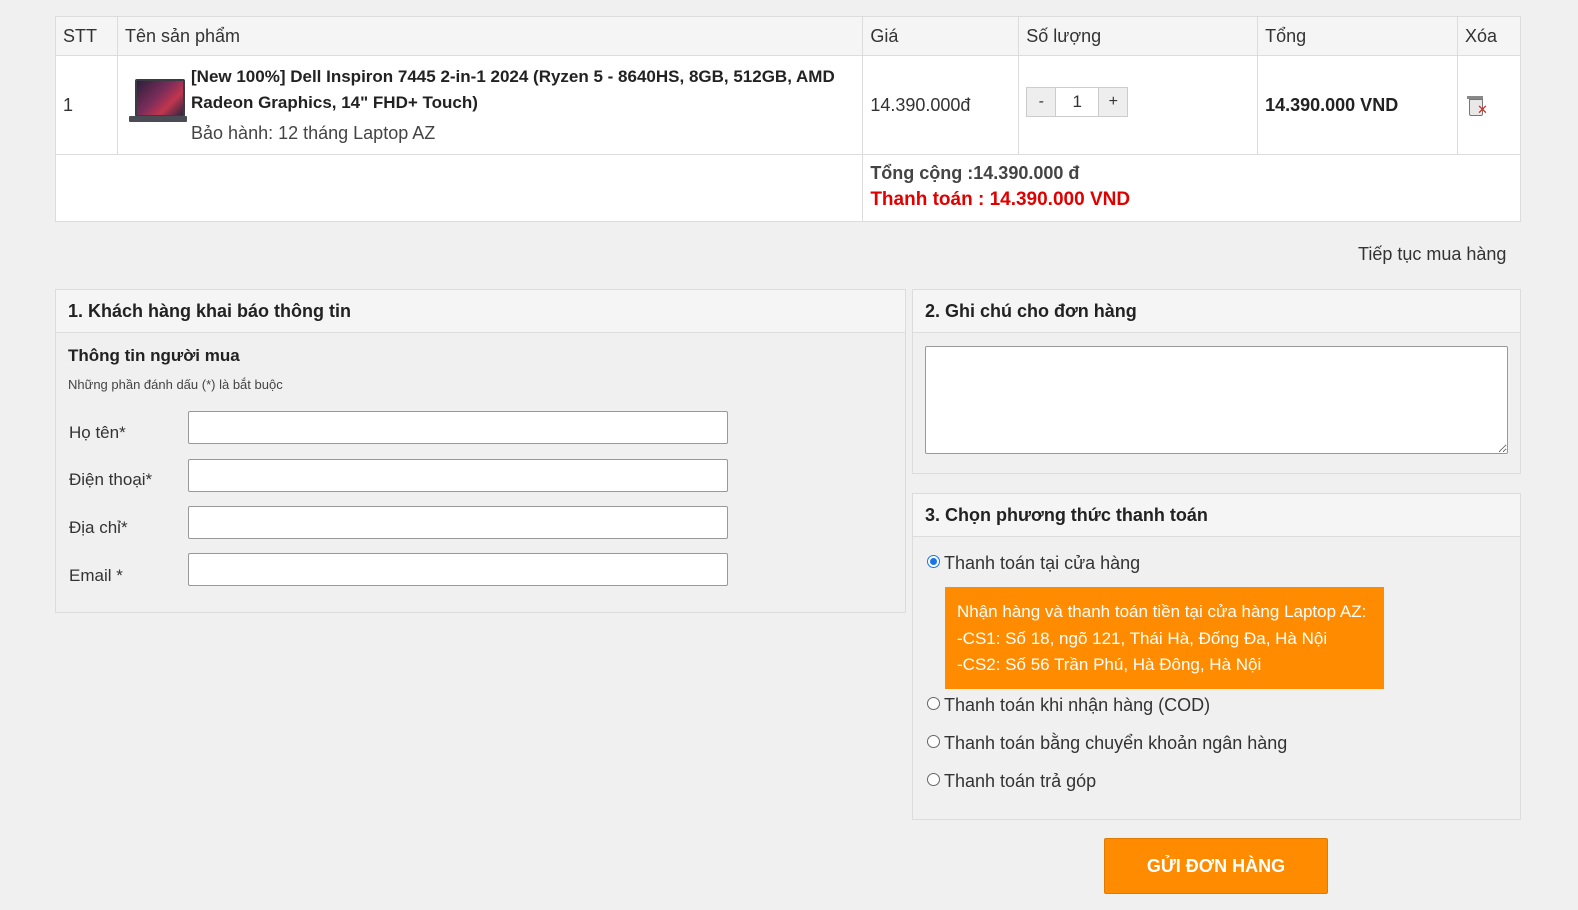  What do you see at coordinates (86, 105) in the screenshot?
I see `item-stt: 1` at bounding box center [86, 105].